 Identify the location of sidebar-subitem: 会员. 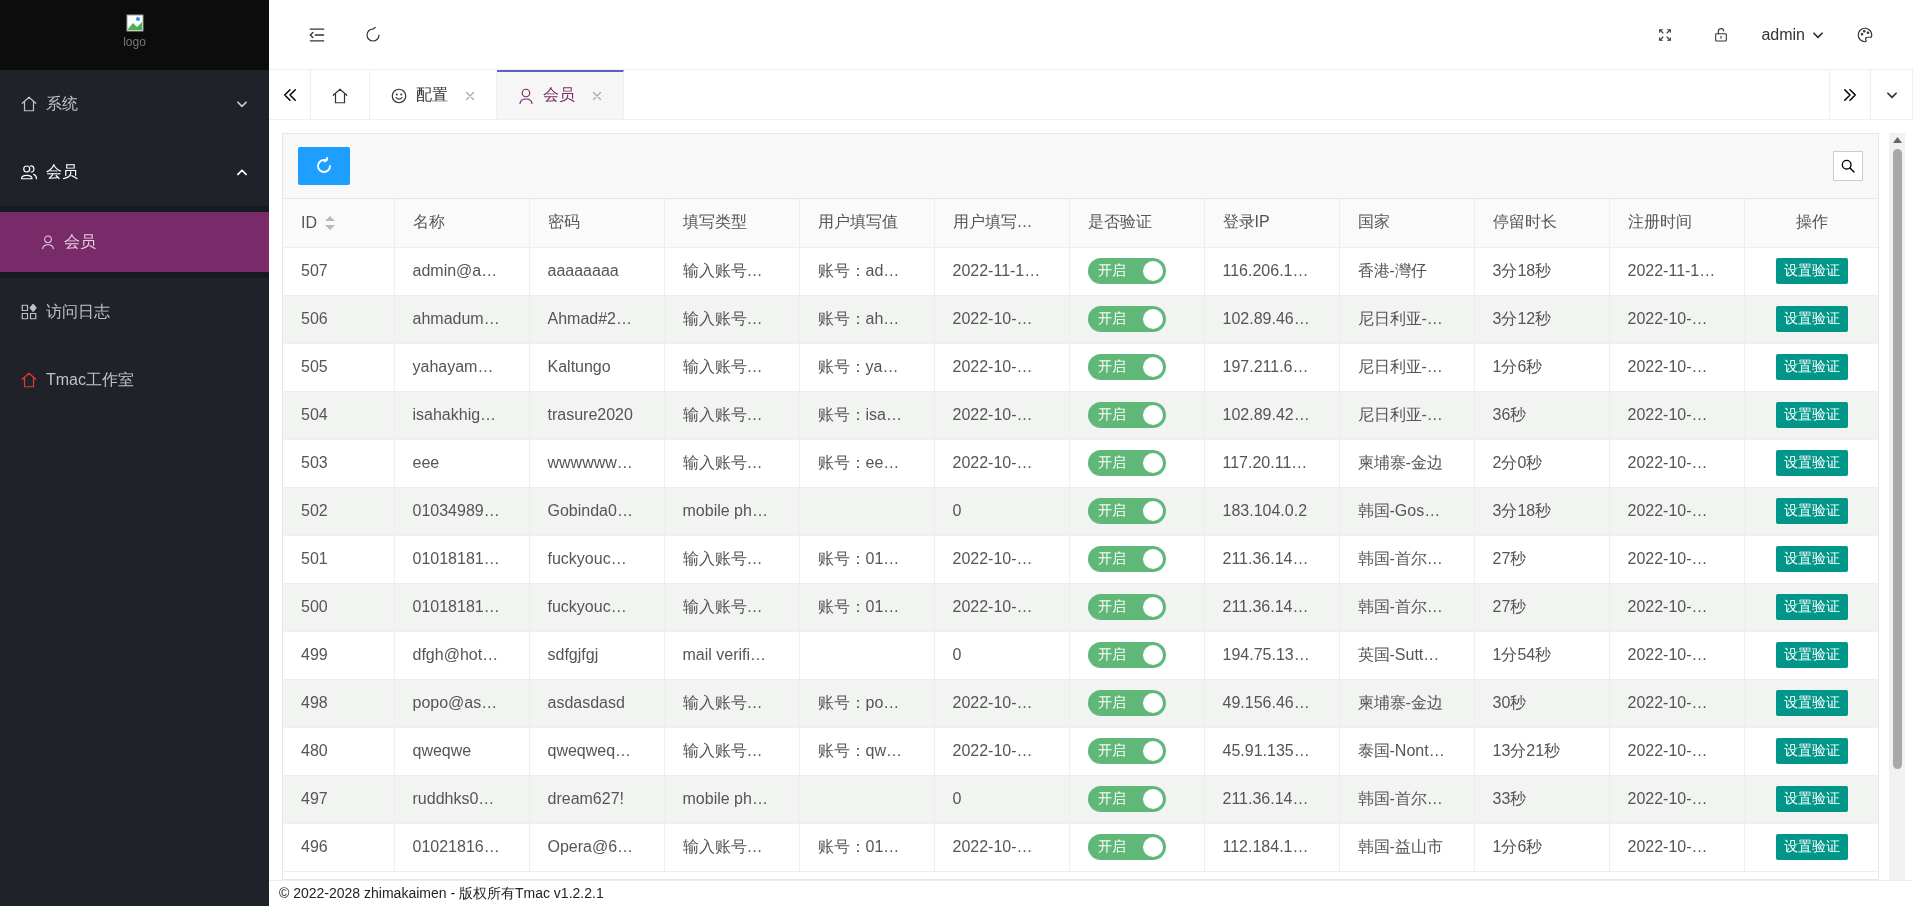
(134, 242).